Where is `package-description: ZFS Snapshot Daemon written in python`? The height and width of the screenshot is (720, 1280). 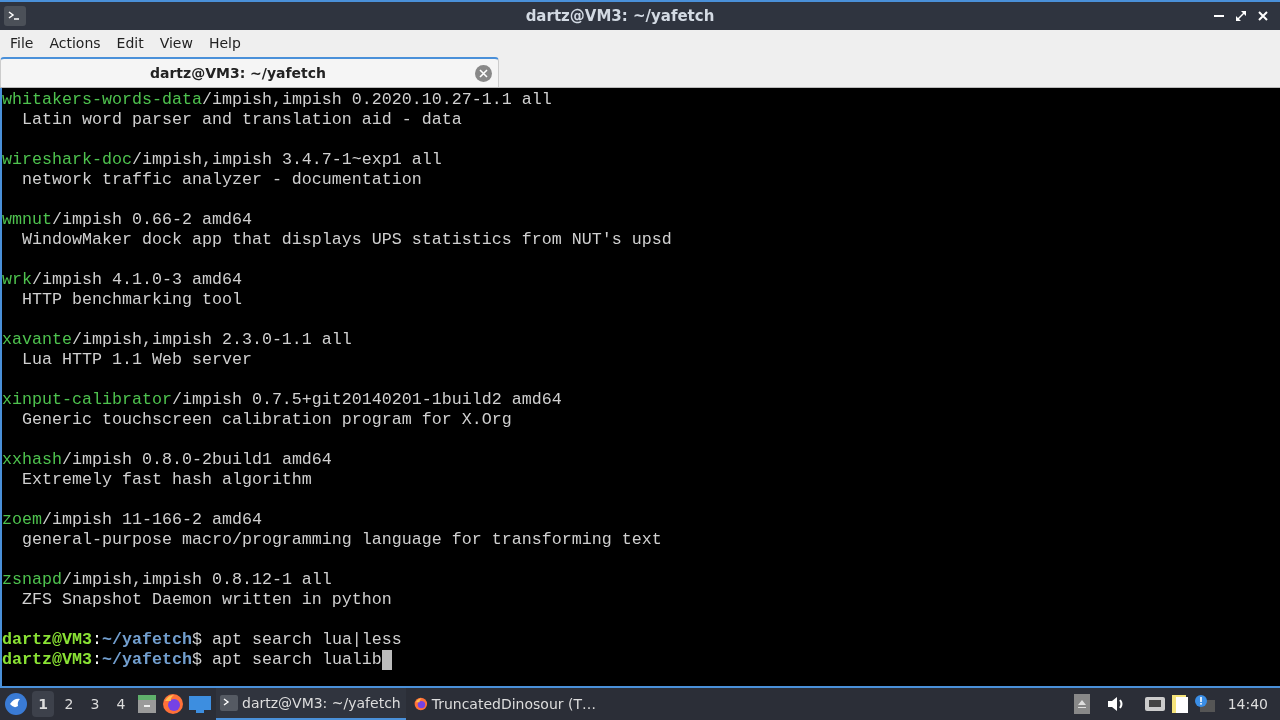 package-description: ZFS Snapshot Daemon written in python is located at coordinates (206, 600).